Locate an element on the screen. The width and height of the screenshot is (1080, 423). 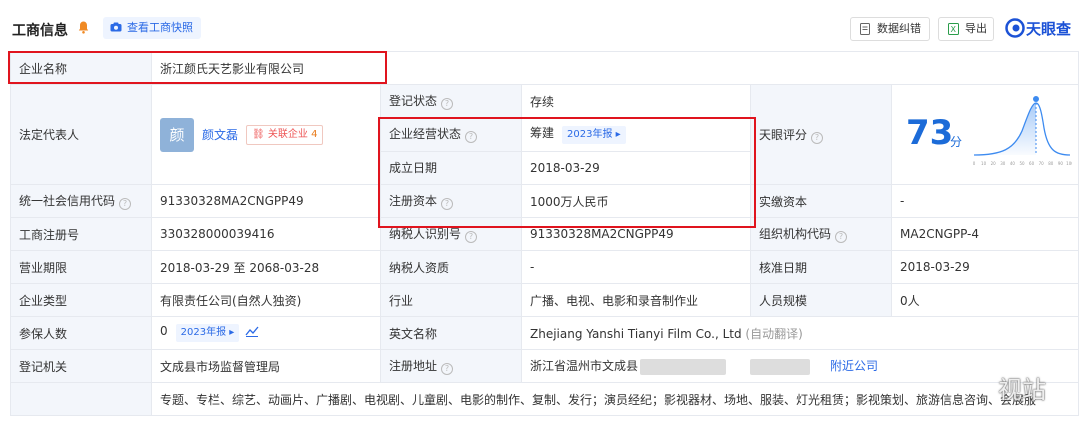
reg-address-key: 注册地址? is located at coordinates (451, 366).